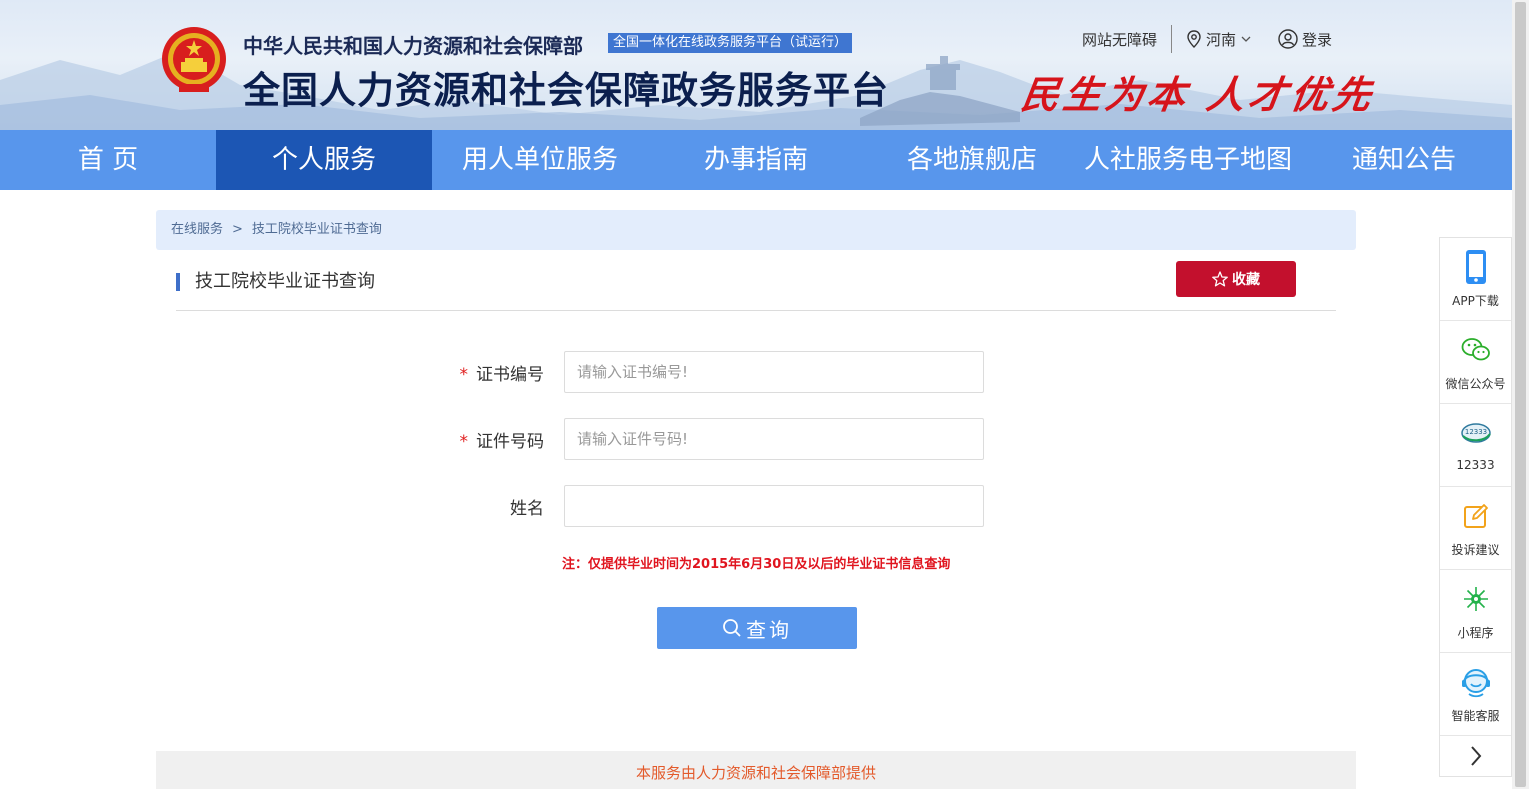  Describe the element at coordinates (1475, 683) in the screenshot. I see `customer-service-icon` at that location.